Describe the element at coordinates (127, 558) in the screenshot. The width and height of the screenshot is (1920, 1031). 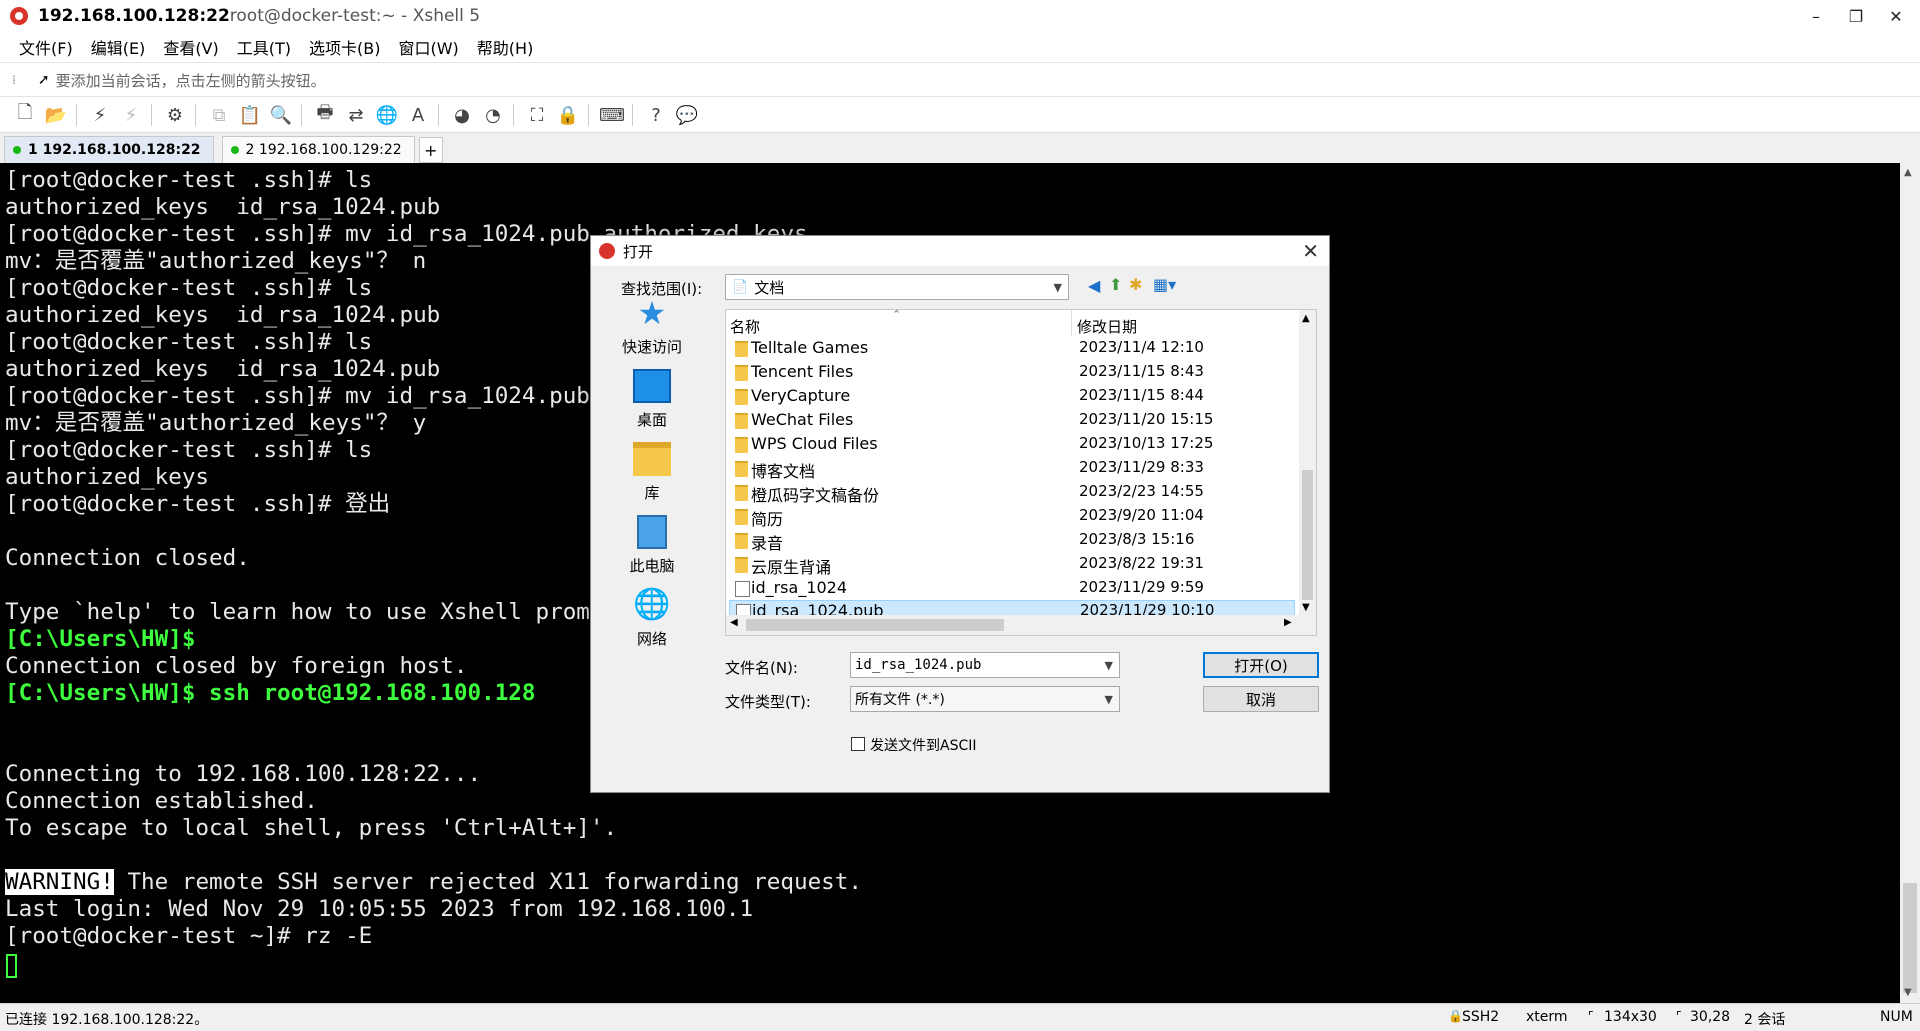
I see `term-line: Connection closed.` at that location.